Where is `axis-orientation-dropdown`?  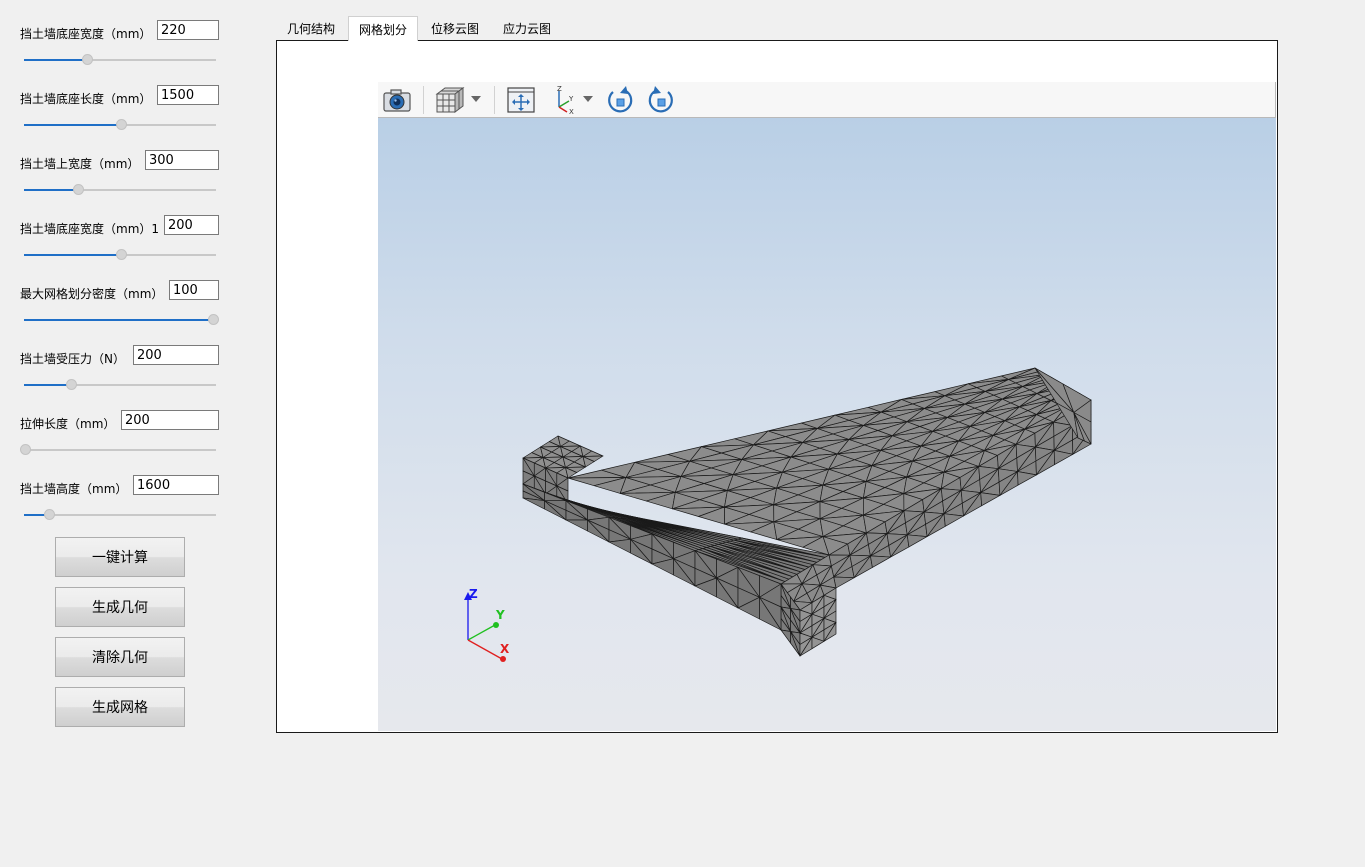 axis-orientation-dropdown is located at coordinates (588, 99).